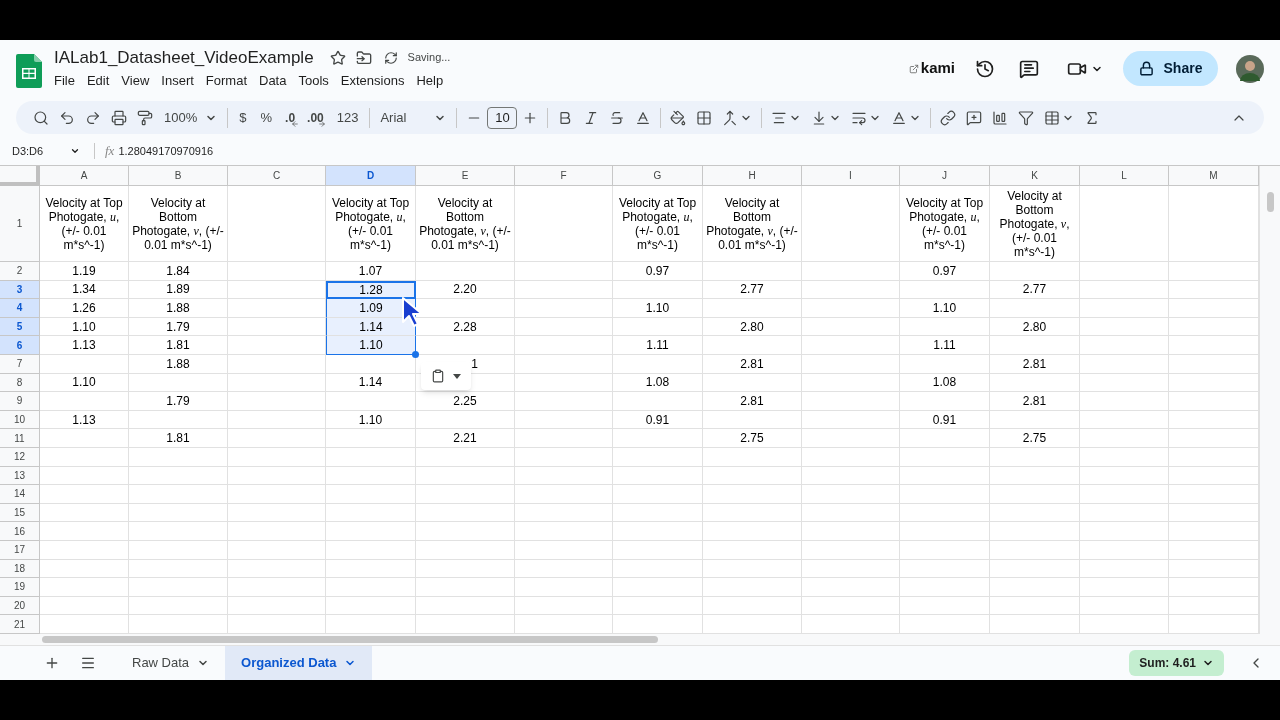  Describe the element at coordinates (347, 117) in the screenshot. I see `number-format: 123` at that location.